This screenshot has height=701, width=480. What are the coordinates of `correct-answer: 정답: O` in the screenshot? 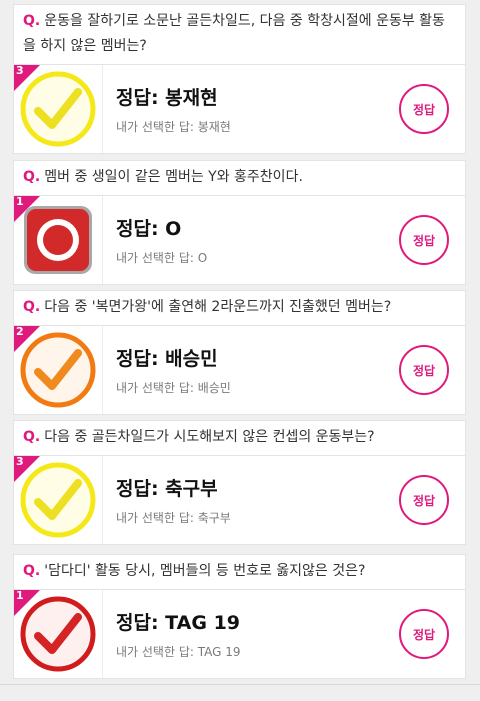 It's located at (149, 229).